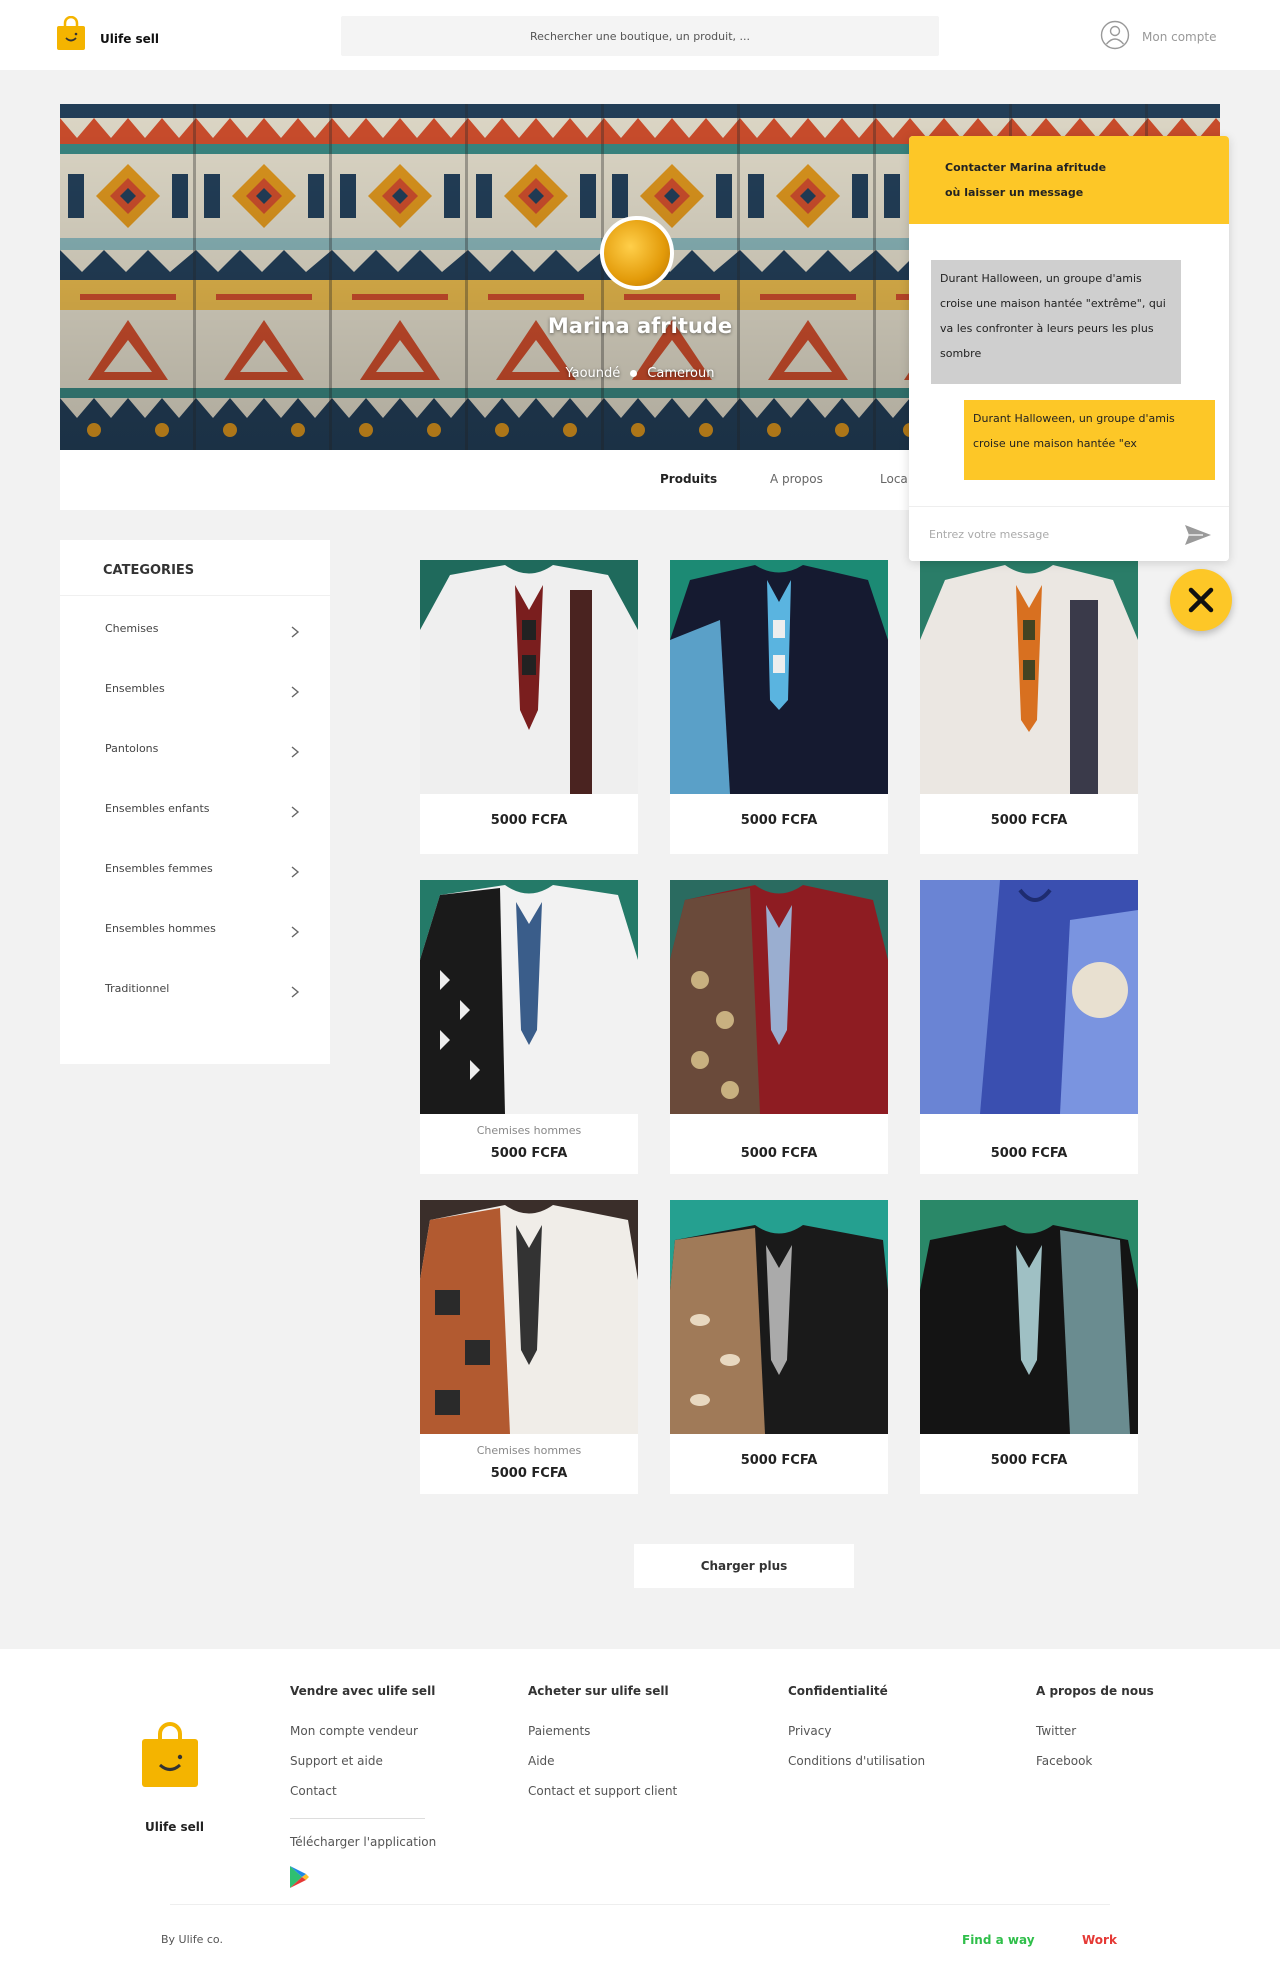  I want to click on google-play-icon, so click(299, 1877).